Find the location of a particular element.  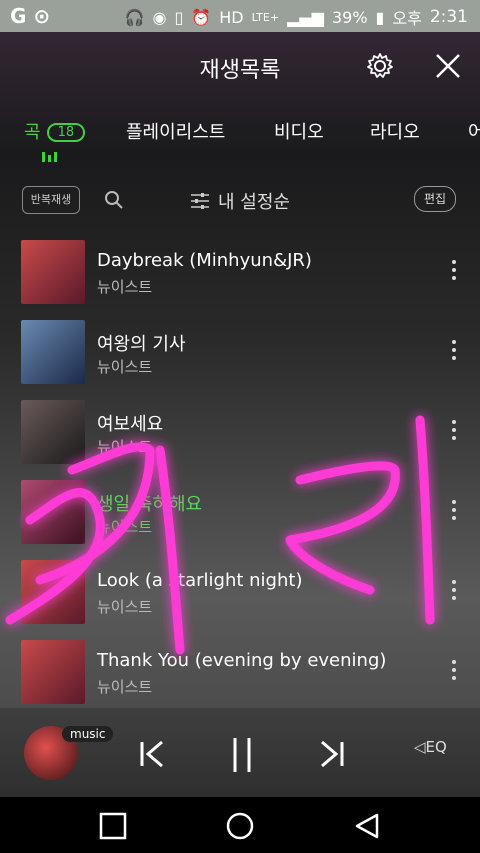

alarm-icon: ⏰ is located at coordinates (201, 17).